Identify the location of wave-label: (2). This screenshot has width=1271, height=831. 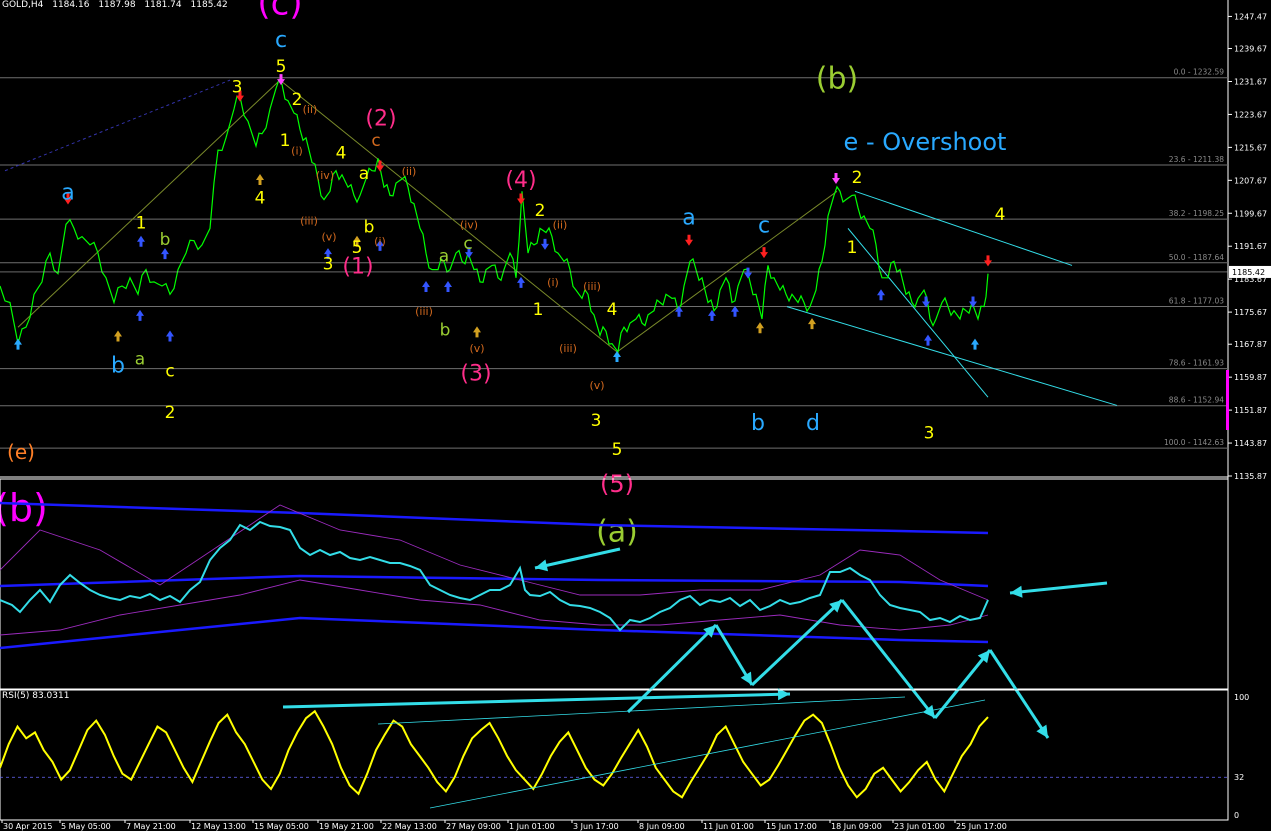
(380, 118).